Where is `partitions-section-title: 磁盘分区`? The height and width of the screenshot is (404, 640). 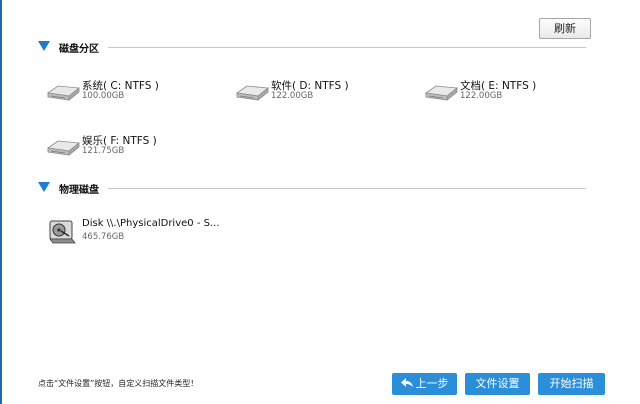
partitions-section-title: 磁盘分区 is located at coordinates (79, 49).